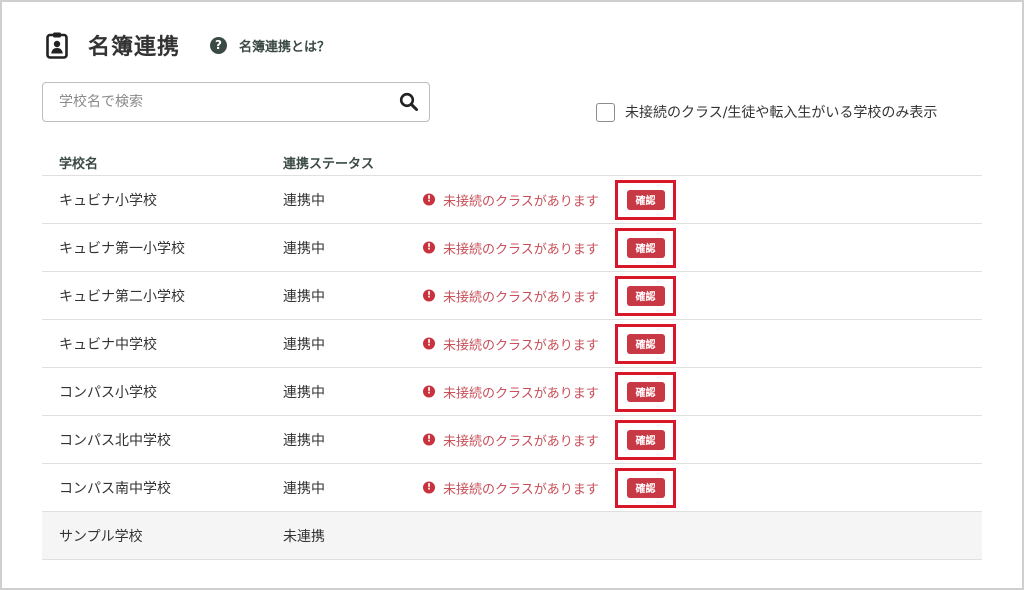  I want to click on unconnected-filter: 未接続のクラス/生徒や転入生がいる学校のみ表示, so click(766, 112).